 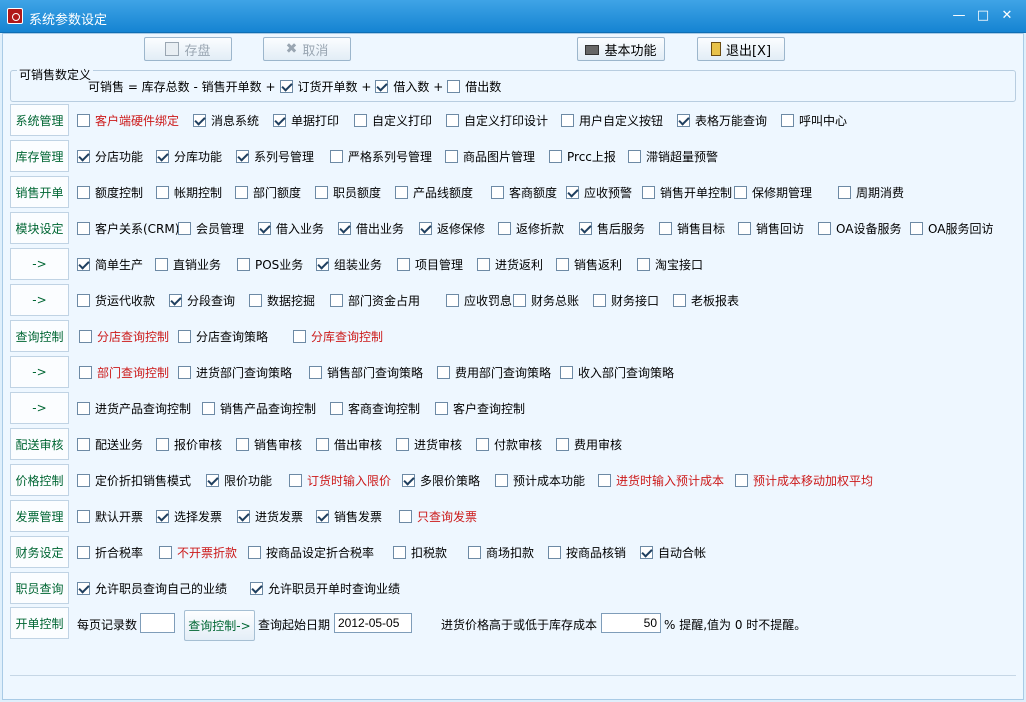 What do you see at coordinates (509, 444) in the screenshot?
I see `option: 付款审核` at bounding box center [509, 444].